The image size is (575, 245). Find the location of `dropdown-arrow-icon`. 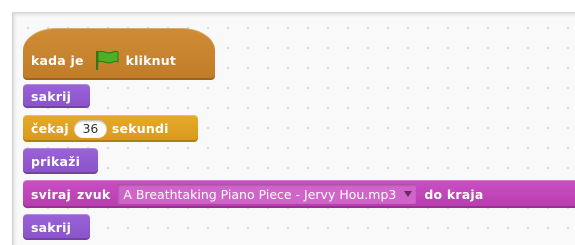

dropdown-arrow-icon is located at coordinates (408, 194).